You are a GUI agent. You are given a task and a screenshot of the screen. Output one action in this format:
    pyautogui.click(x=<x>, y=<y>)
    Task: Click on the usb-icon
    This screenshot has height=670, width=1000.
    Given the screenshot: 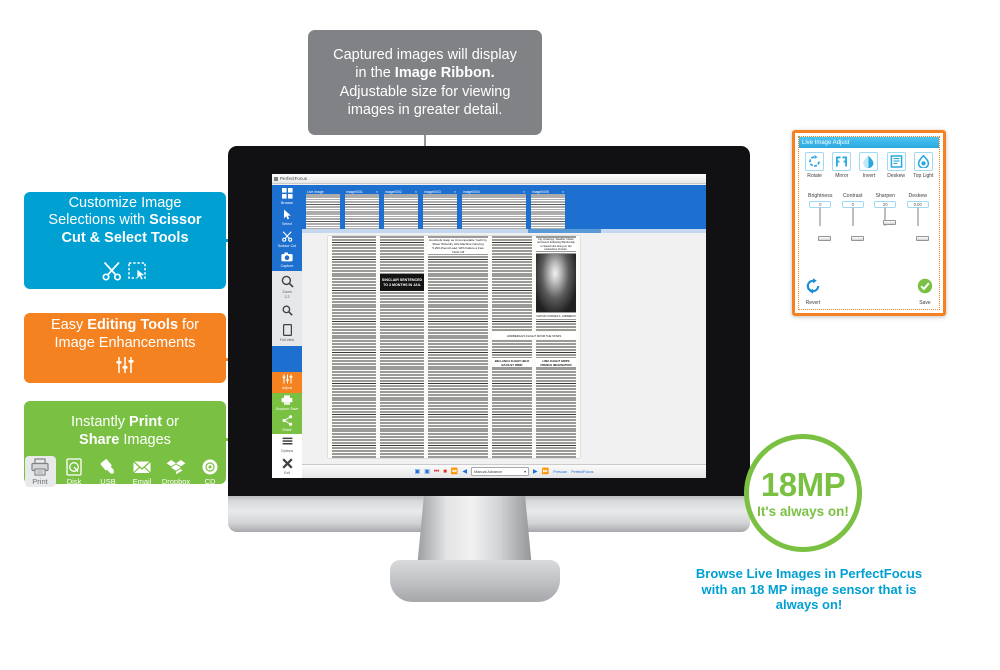 What is the action you would take?
    pyautogui.click(x=108, y=467)
    